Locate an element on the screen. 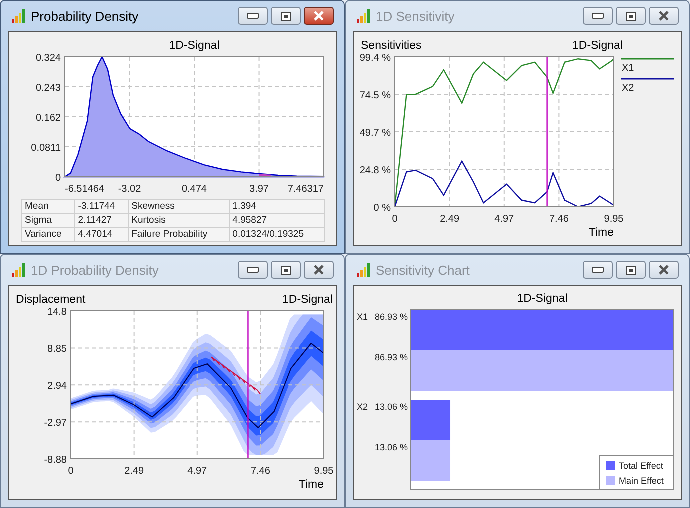  failure-region-drawing is located at coordinates (265, 175).